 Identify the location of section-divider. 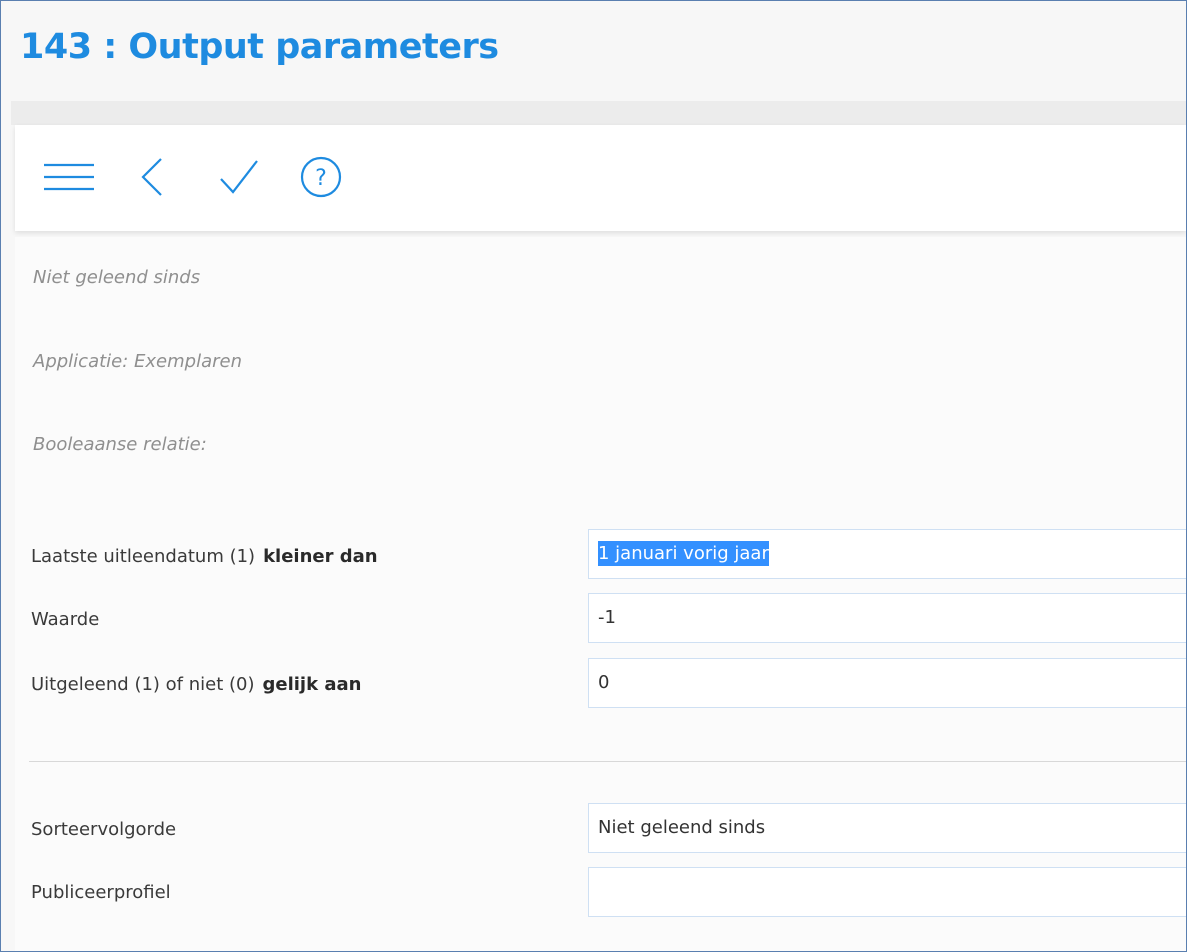
(607, 761).